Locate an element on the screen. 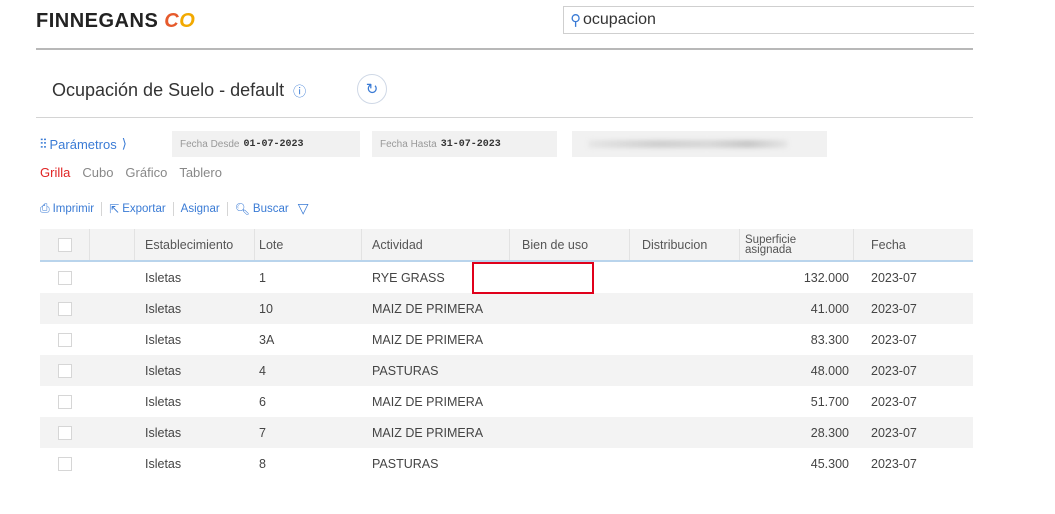  cell-lote: 4 is located at coordinates (262, 370).